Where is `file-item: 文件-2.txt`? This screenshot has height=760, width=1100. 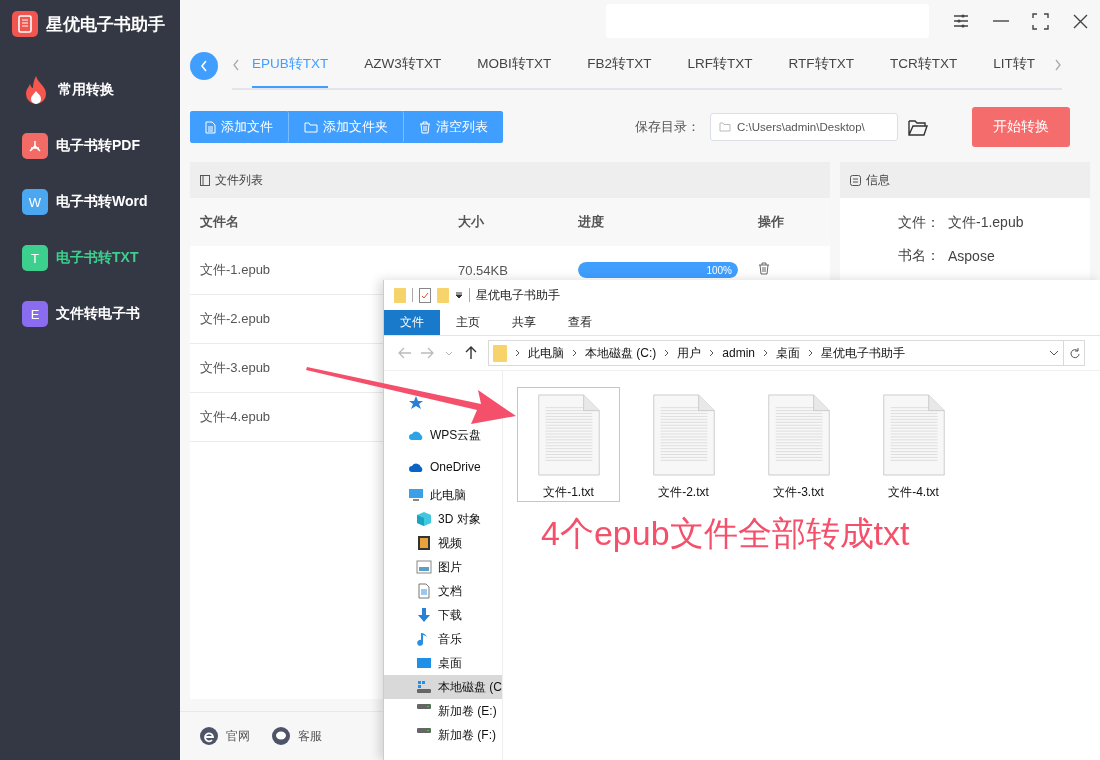 file-item: 文件-2.txt is located at coordinates (683, 444).